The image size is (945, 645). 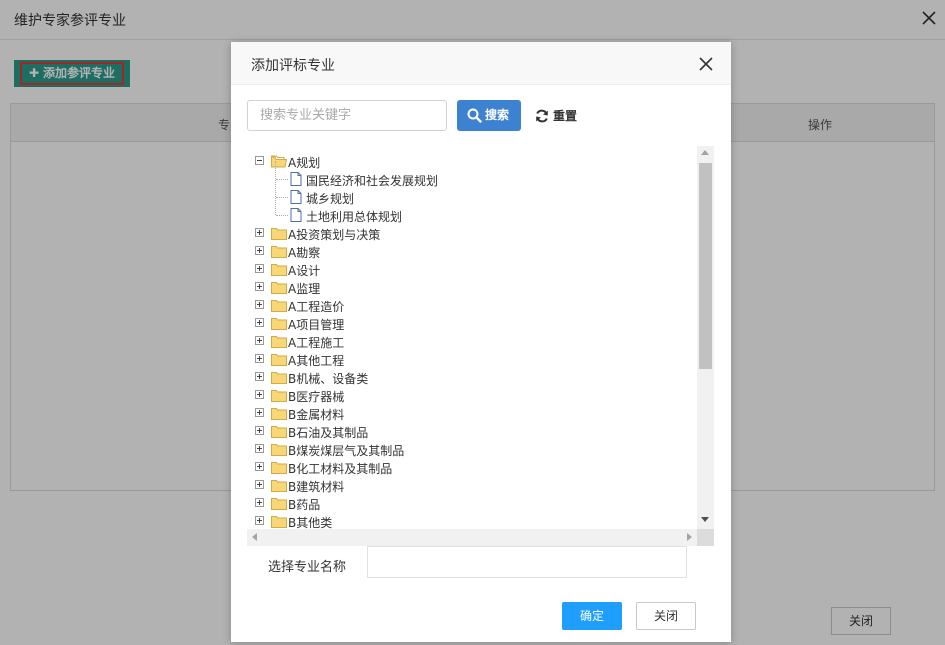 I want to click on tree-leaf-label: 国民经济和社会发展规划, so click(x=372, y=180).